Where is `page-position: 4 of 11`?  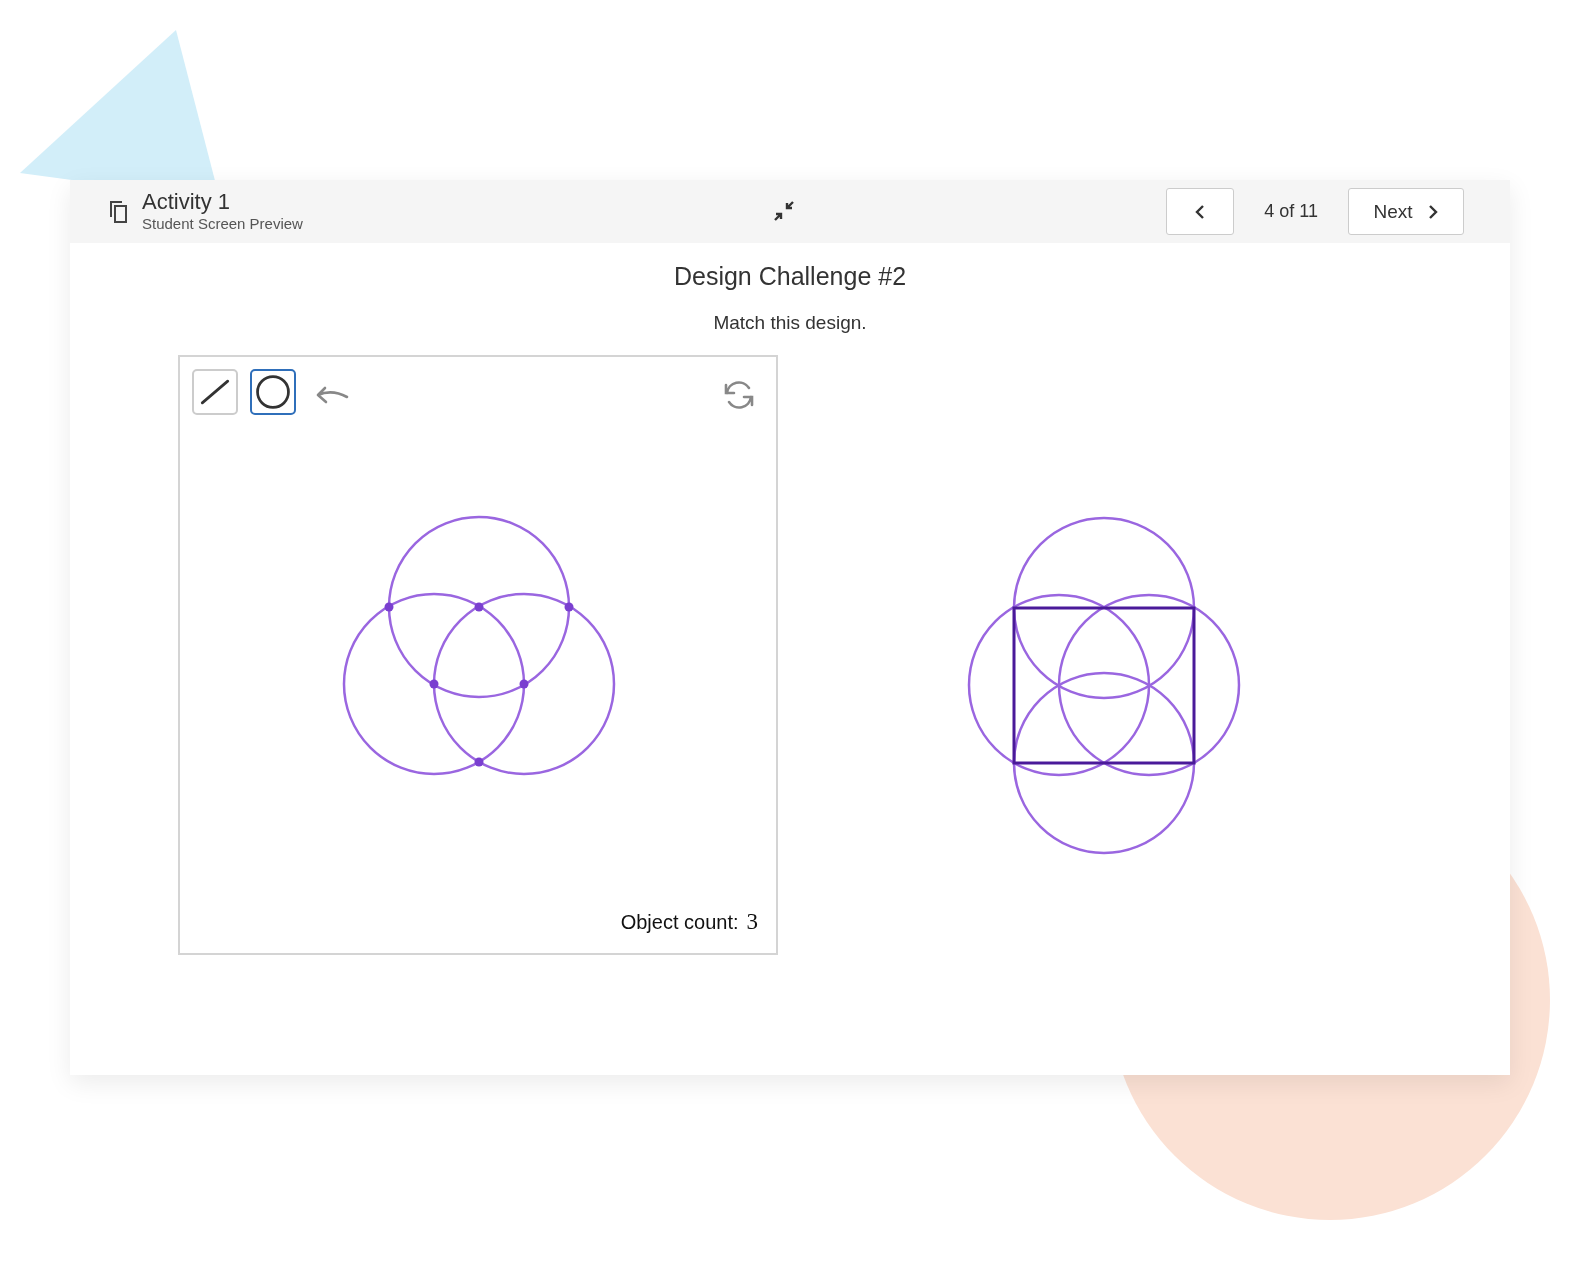
page-position: 4 of 11 is located at coordinates (1291, 211).